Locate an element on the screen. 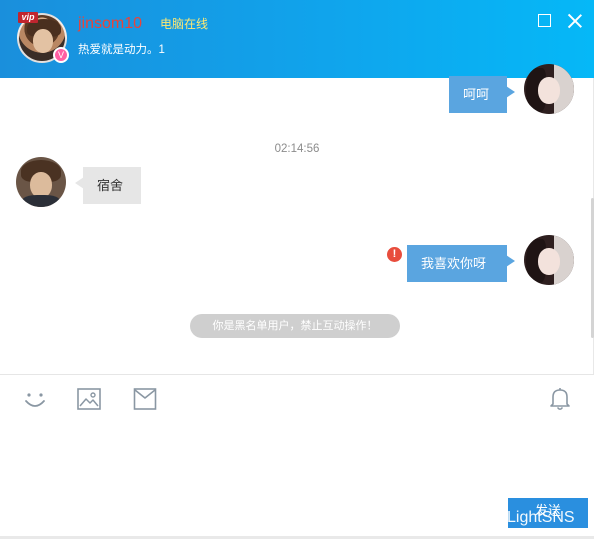 The image size is (594, 539). image-icon is located at coordinates (89, 399).